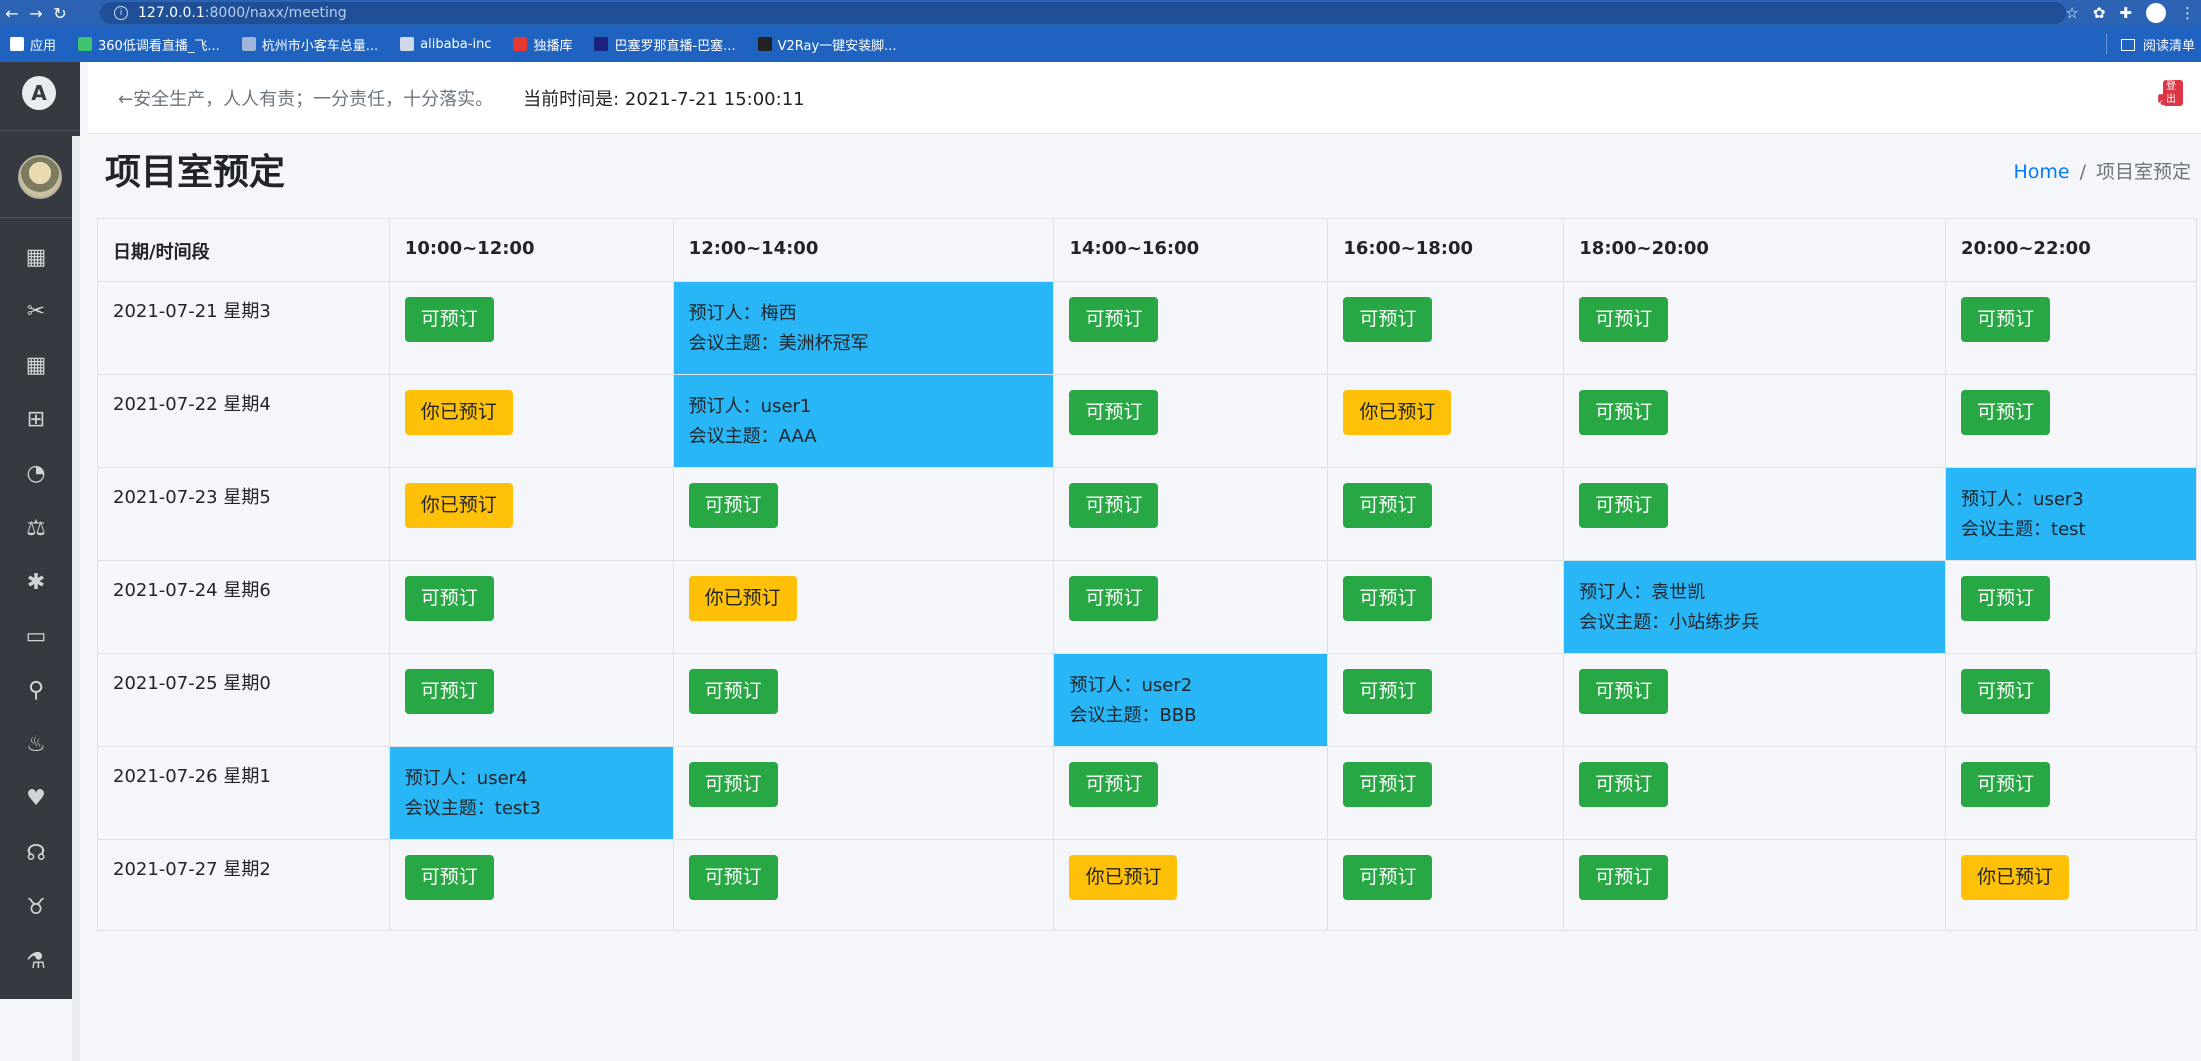 The height and width of the screenshot is (1061, 2201). I want to click on booked-slot: 预订人：梅西 会议主题：美洲杯冠军, so click(863, 328).